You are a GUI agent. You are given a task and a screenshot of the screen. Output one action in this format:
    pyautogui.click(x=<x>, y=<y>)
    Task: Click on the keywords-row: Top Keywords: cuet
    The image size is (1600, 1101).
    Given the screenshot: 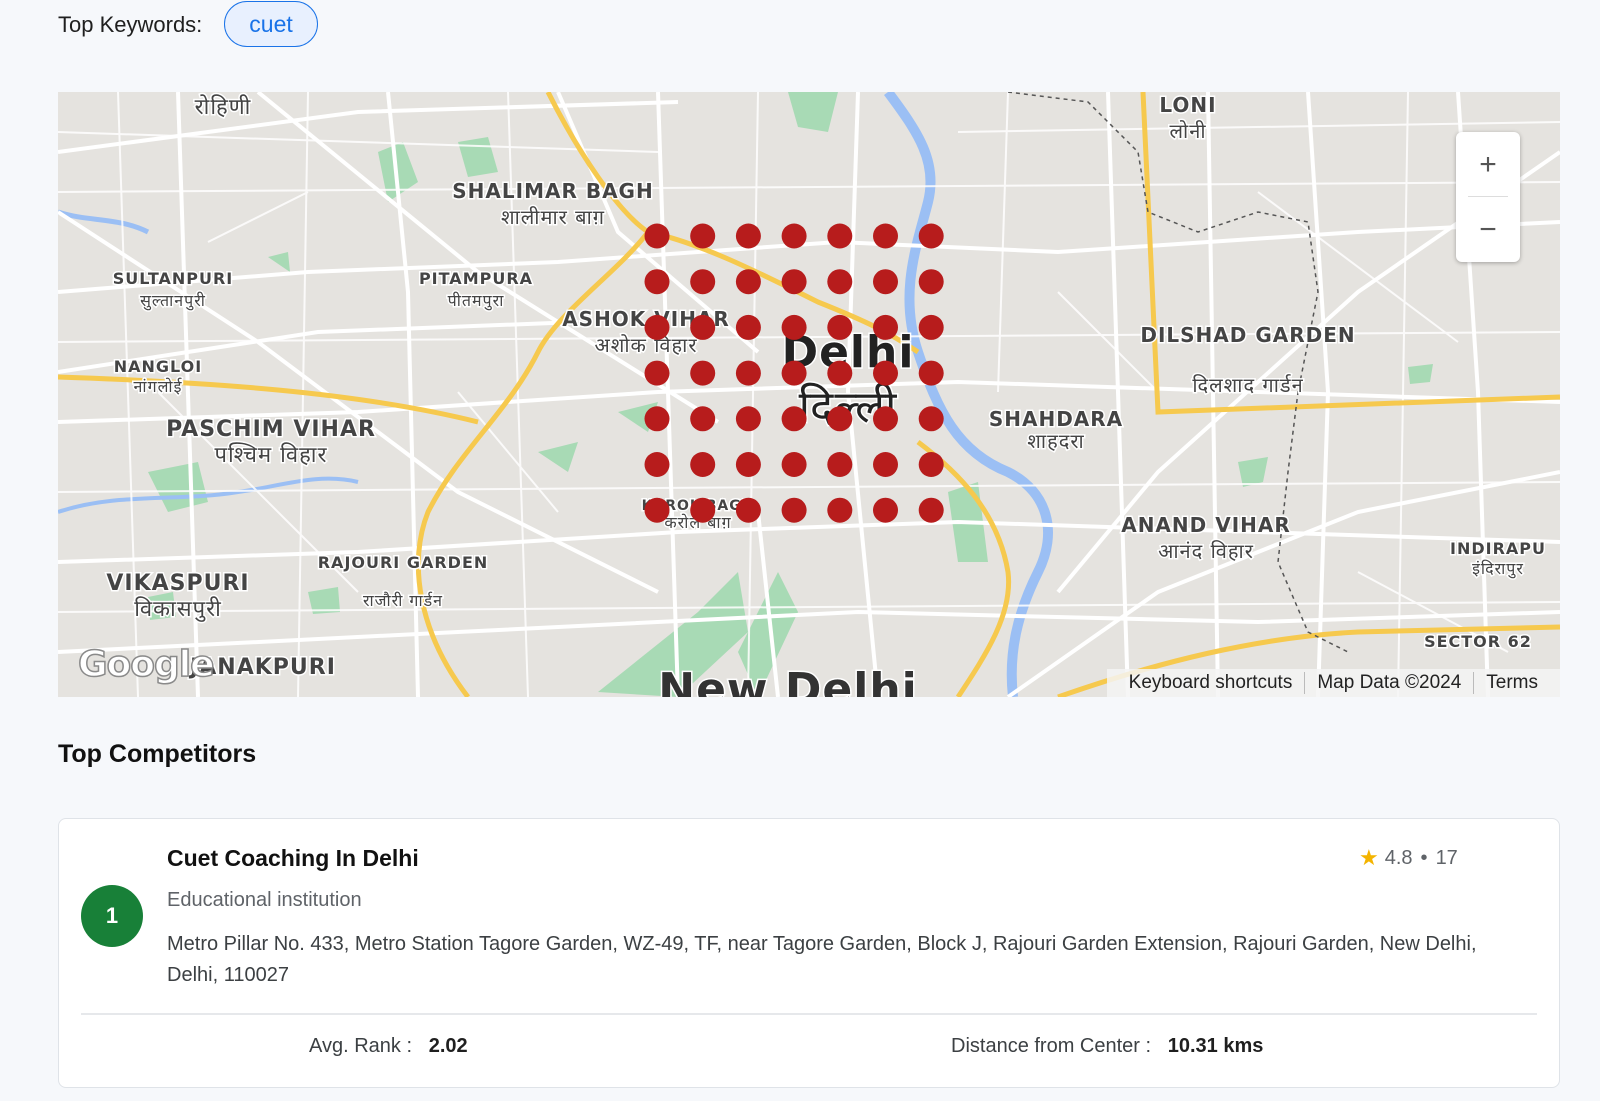 What is the action you would take?
    pyautogui.click(x=188, y=25)
    